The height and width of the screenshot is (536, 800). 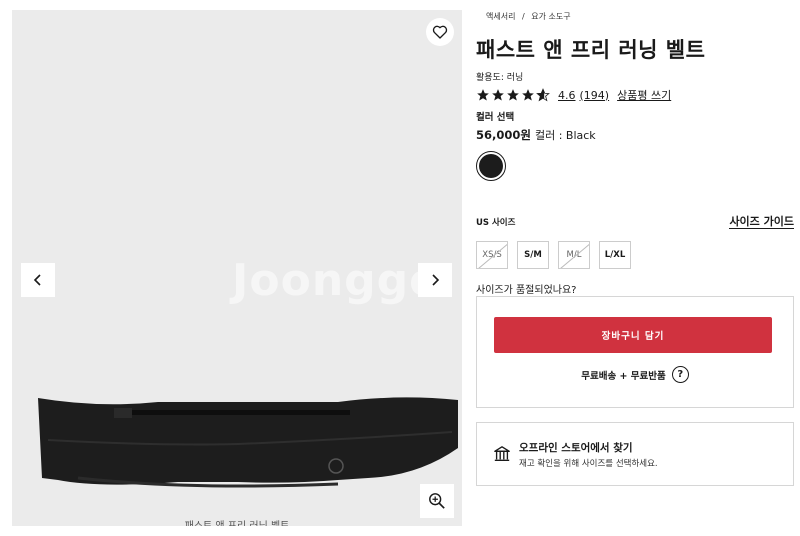 I want to click on review-count-link: (194), so click(x=595, y=95).